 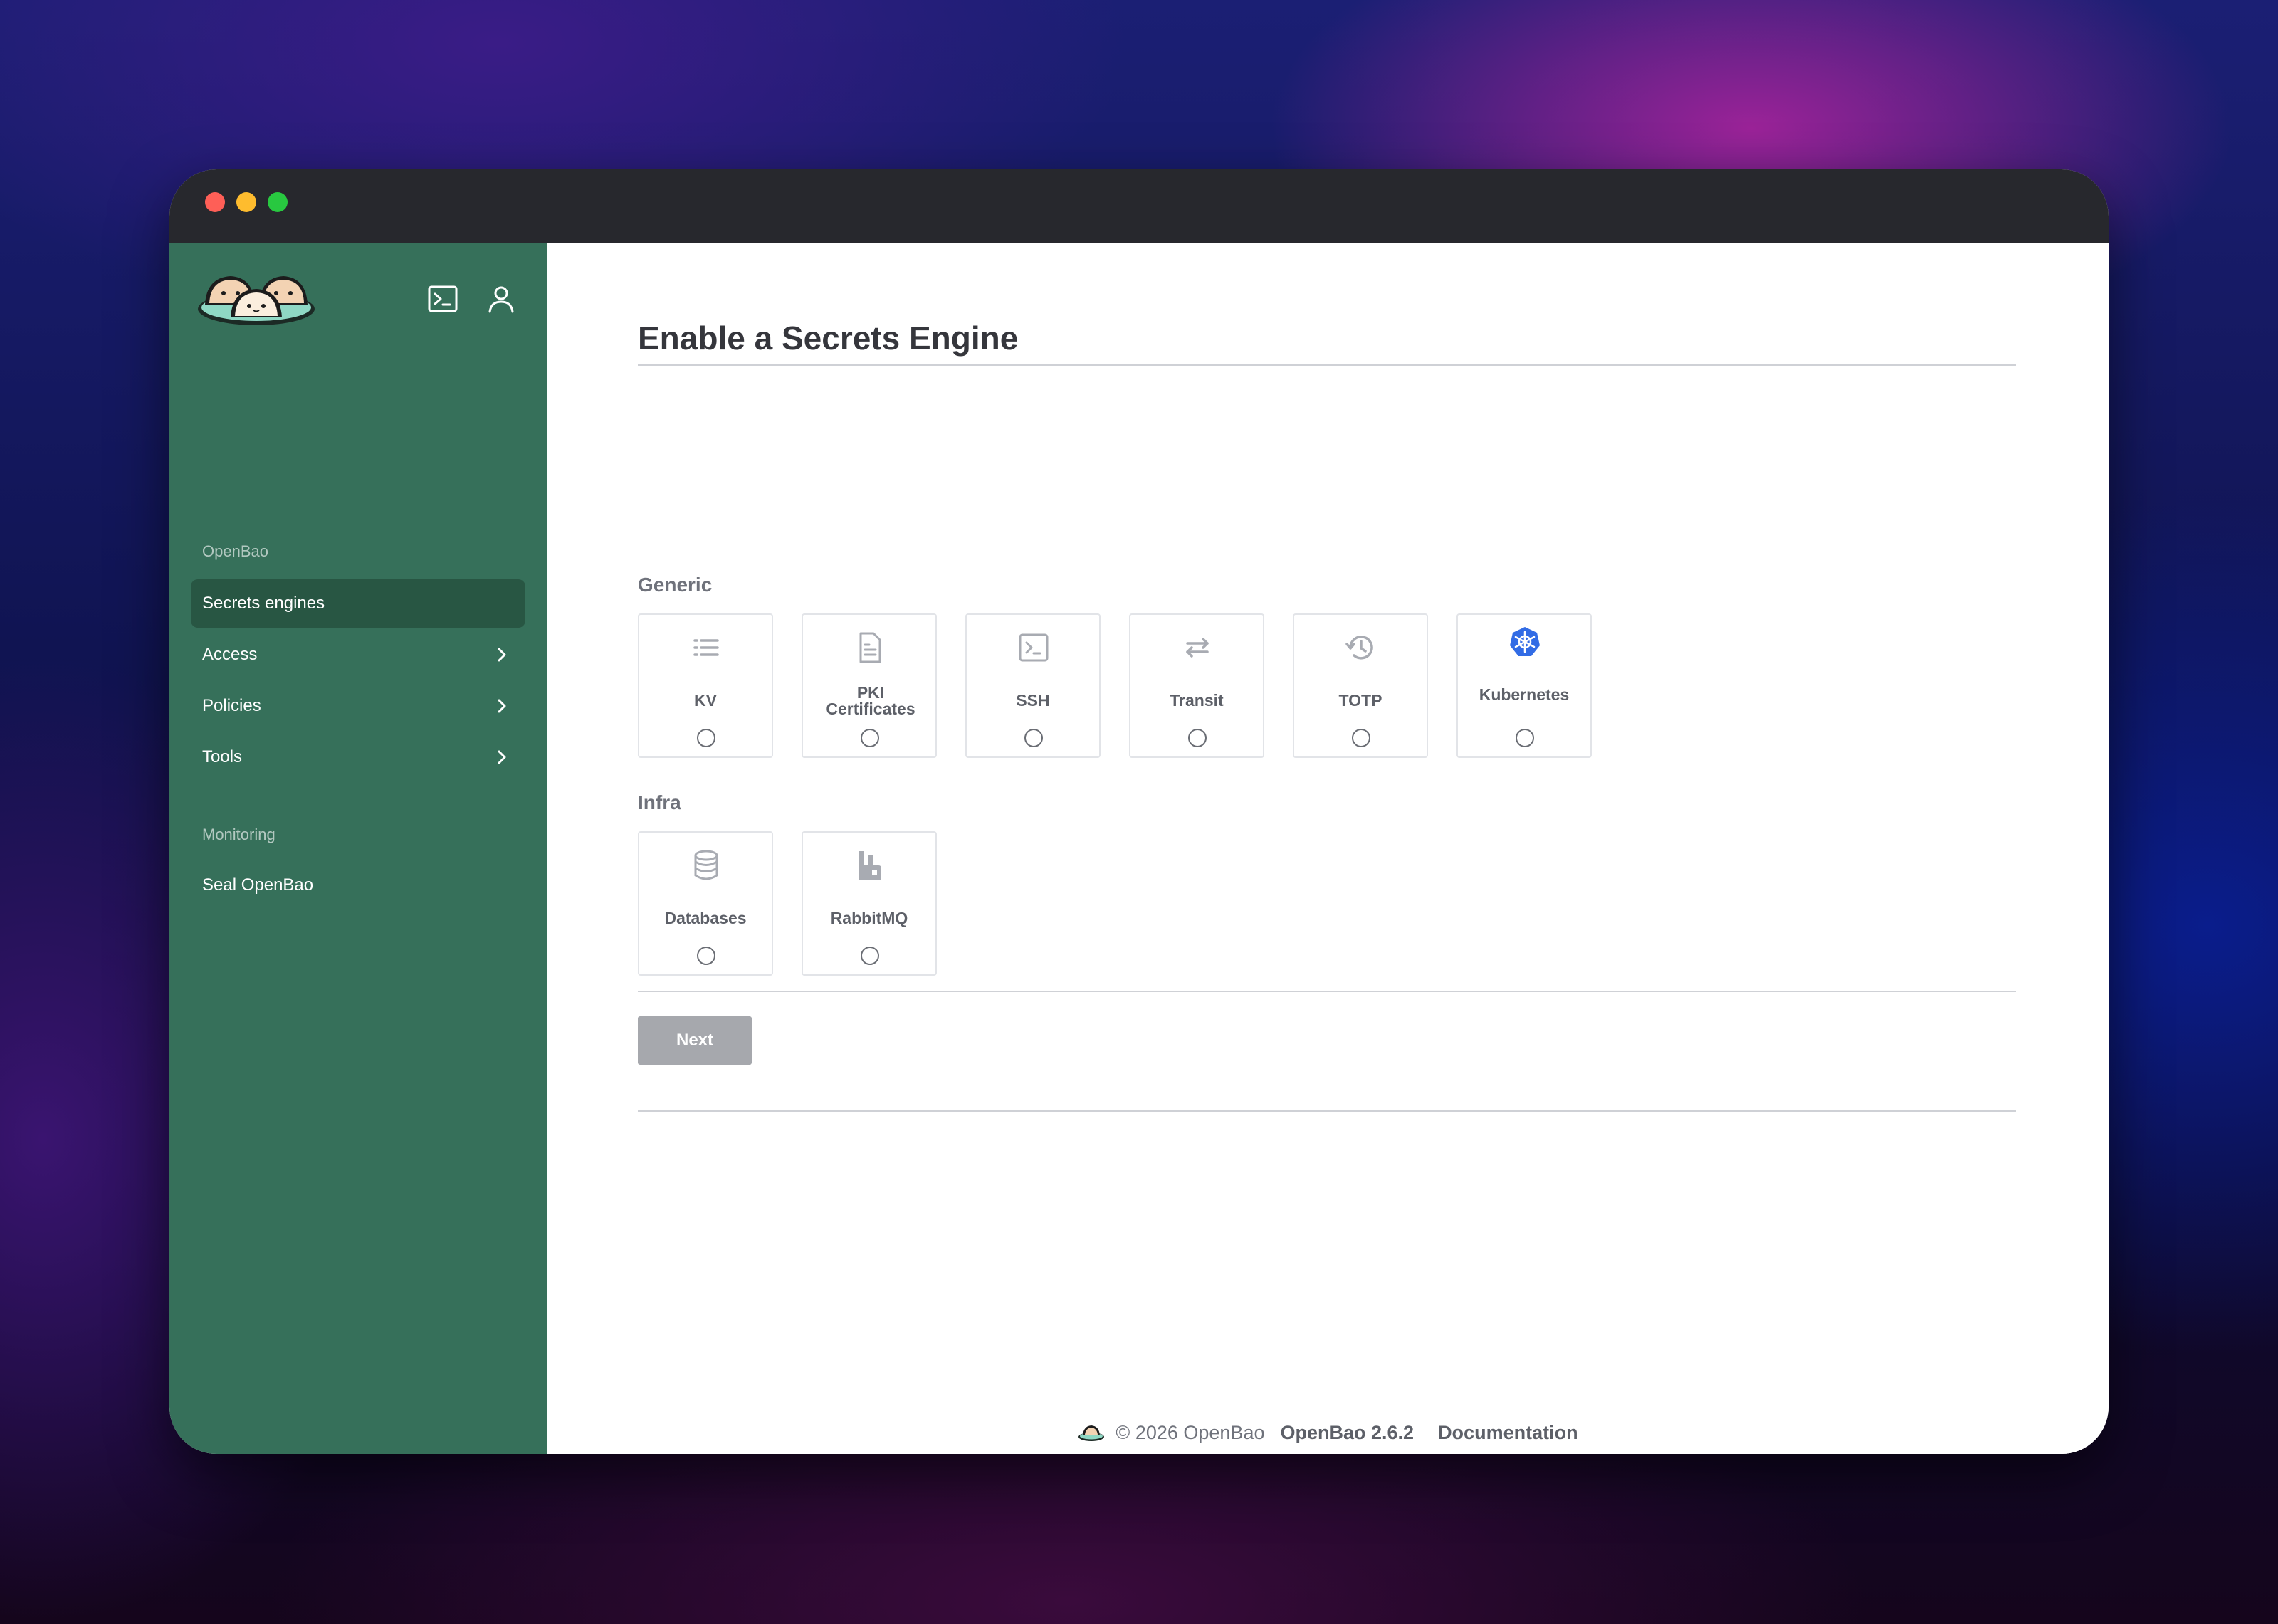 What do you see at coordinates (215, 202) in the screenshot?
I see `close-window-button` at bounding box center [215, 202].